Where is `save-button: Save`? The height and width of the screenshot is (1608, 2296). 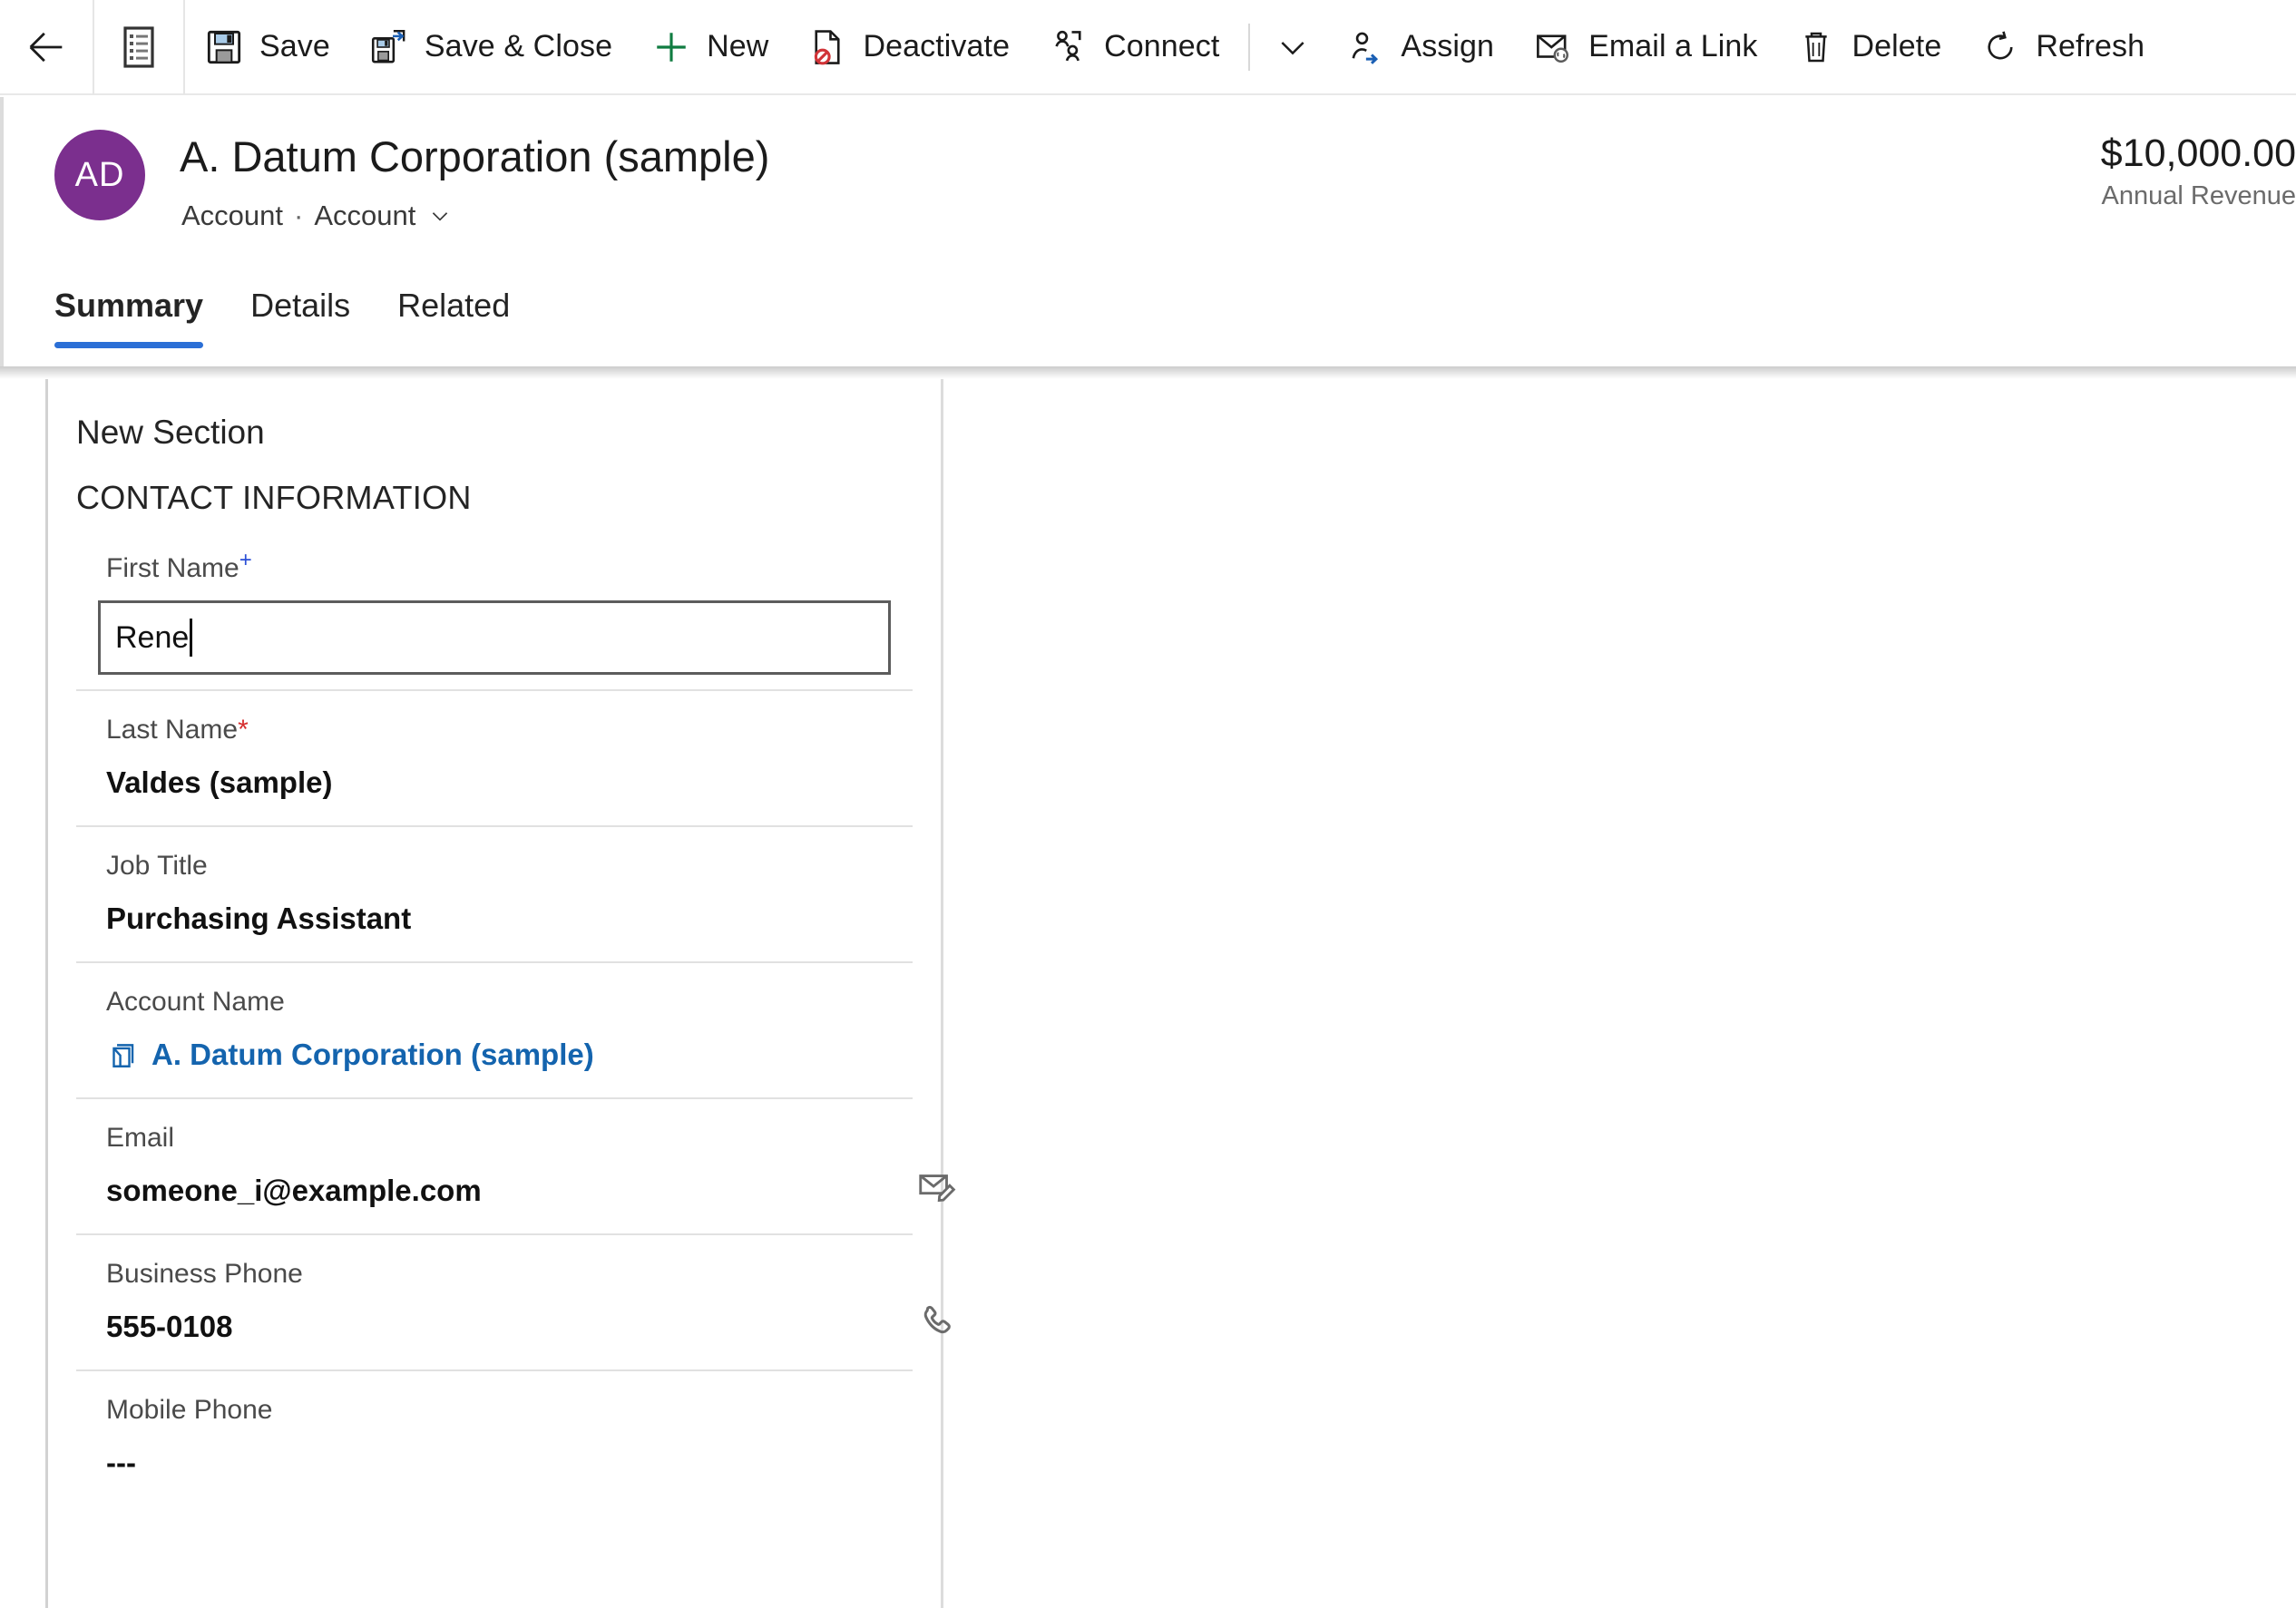 save-button: Save is located at coordinates (268, 47).